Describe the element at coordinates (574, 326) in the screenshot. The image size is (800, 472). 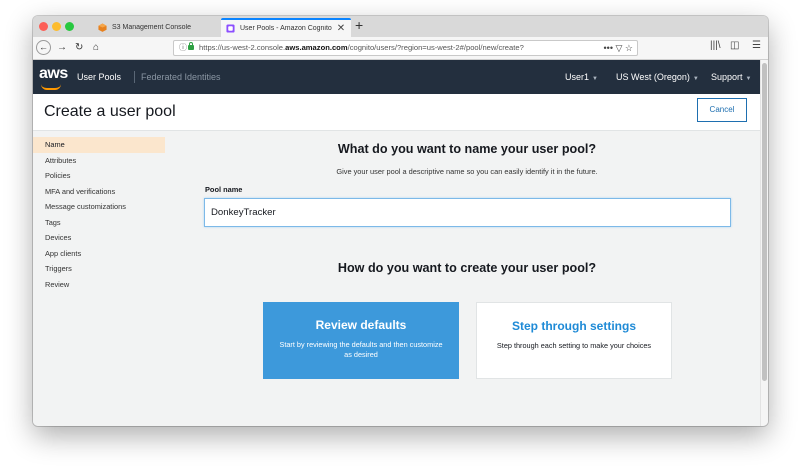
I see `option-title: Step through settings` at that location.